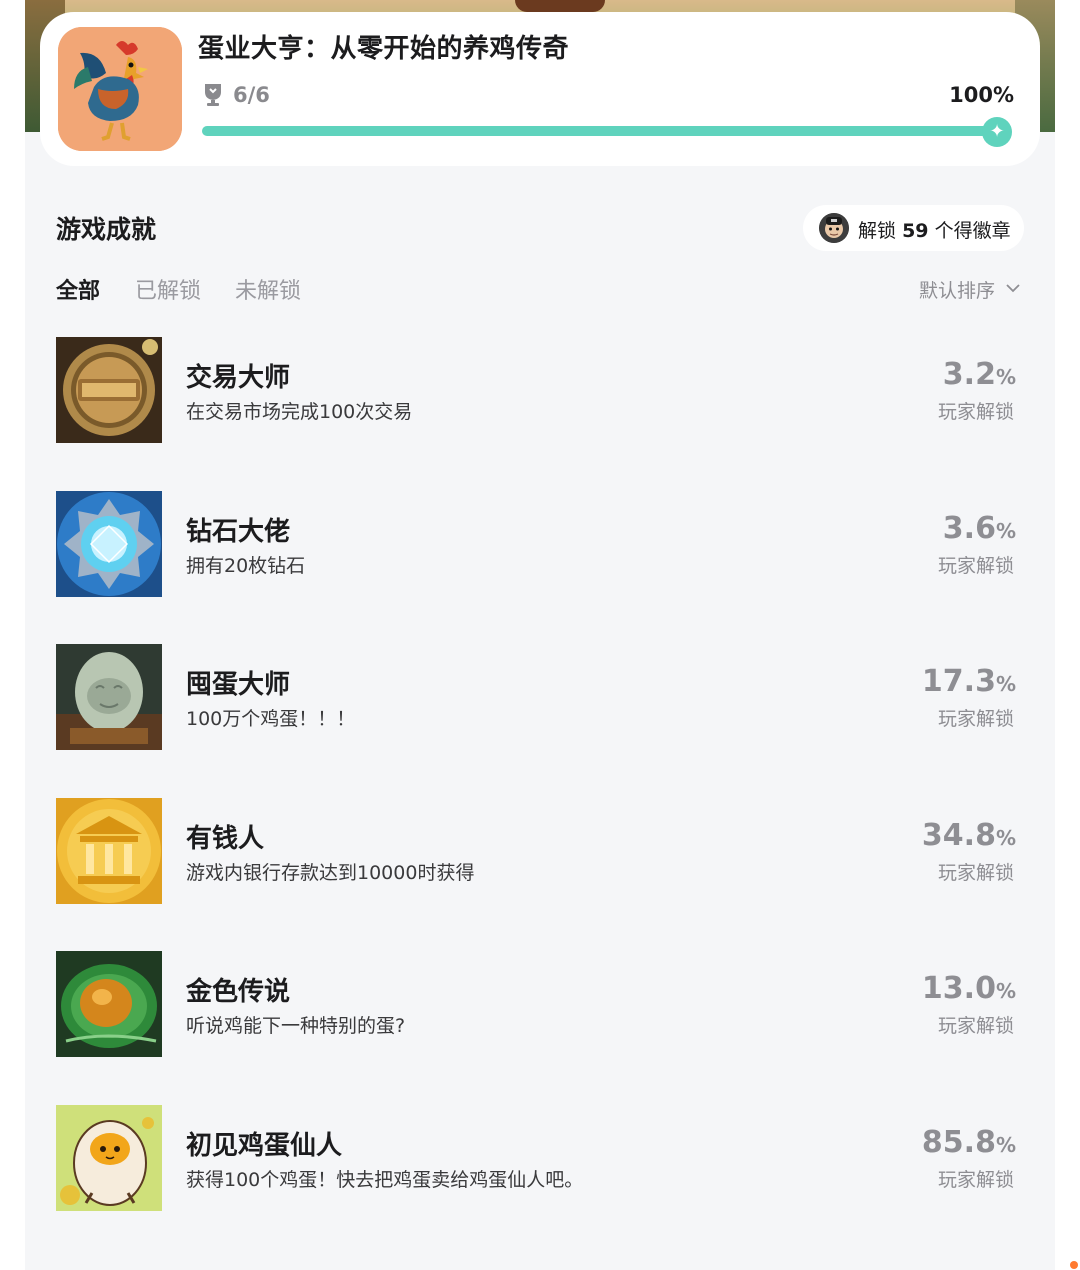 This screenshot has height=1270, width=1080. What do you see at coordinates (109, 851) in the screenshot?
I see `achievement-rich-bank-icon` at bounding box center [109, 851].